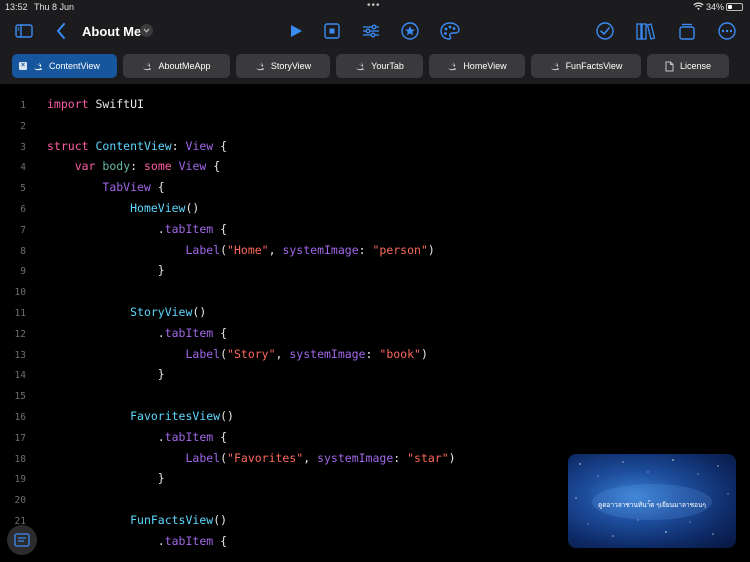  What do you see at coordinates (251, 457) in the screenshot?
I see `code-text: Label("Favorites", systemImage: "star")` at bounding box center [251, 457].